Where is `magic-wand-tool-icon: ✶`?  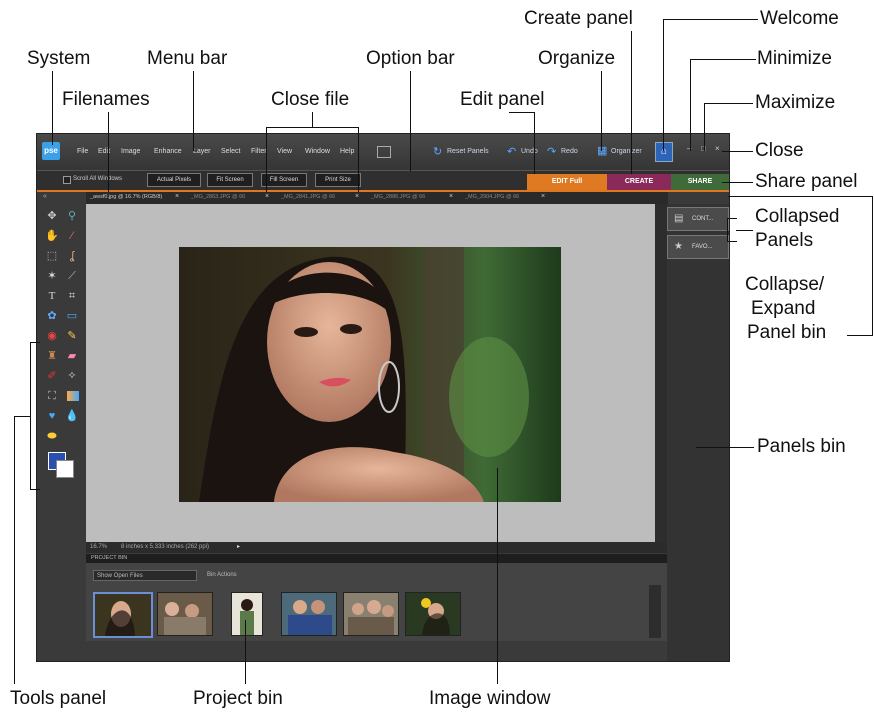 magic-wand-tool-icon: ✶ is located at coordinates (52, 276).